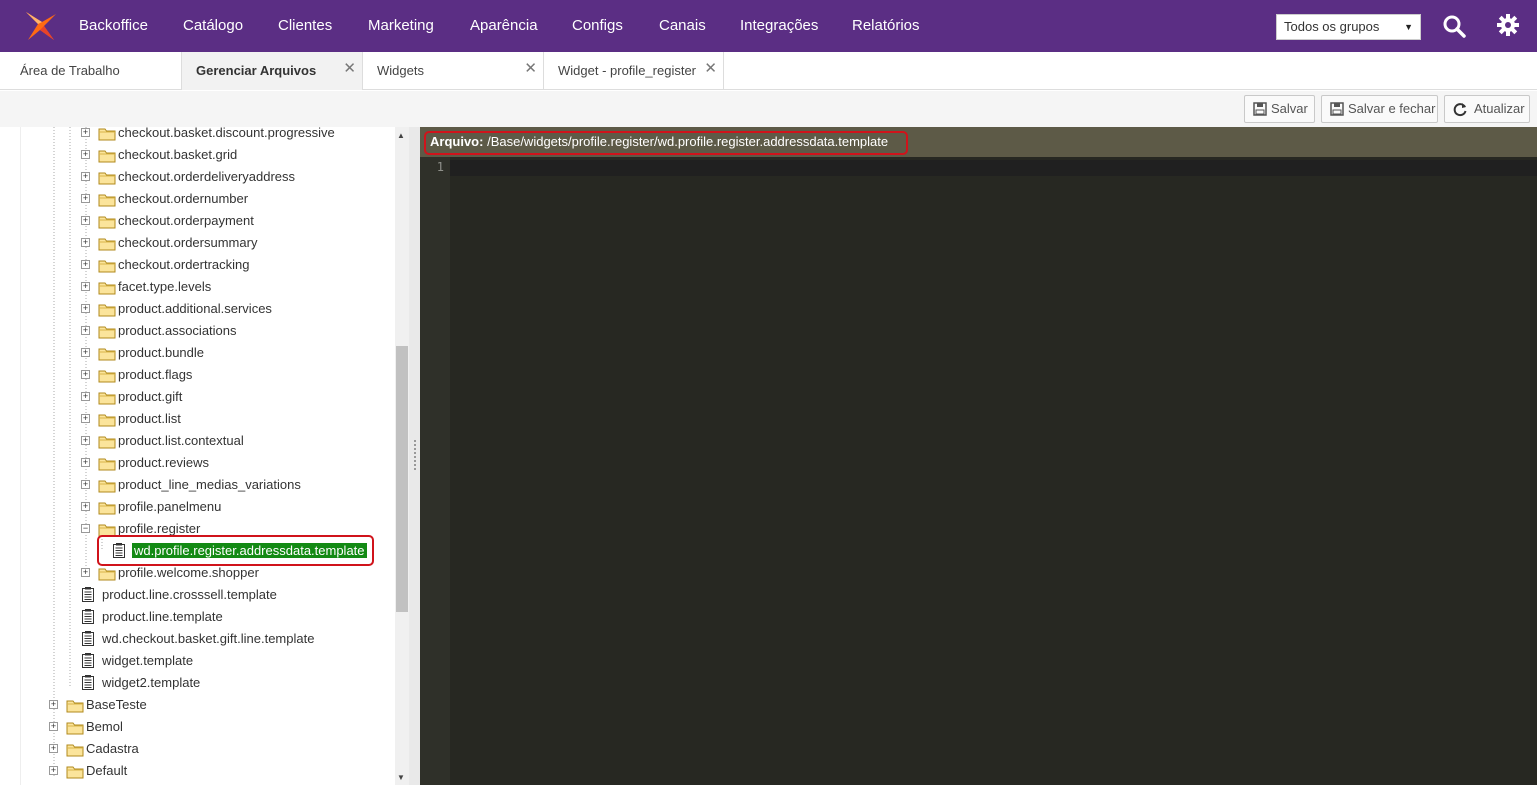 This screenshot has height=797, width=1537. Describe the element at coordinates (170, 506) in the screenshot. I see `tree-node-label: profile.panelmenu` at that location.